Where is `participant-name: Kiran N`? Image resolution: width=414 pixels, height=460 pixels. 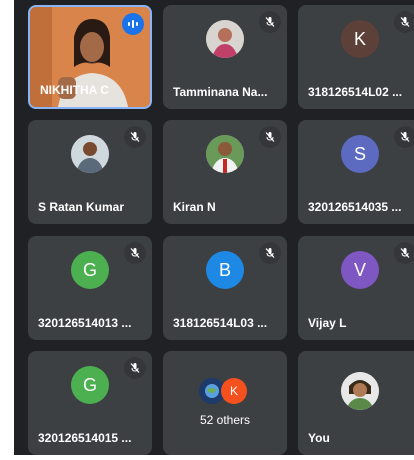 participant-name: Kiran N is located at coordinates (194, 207).